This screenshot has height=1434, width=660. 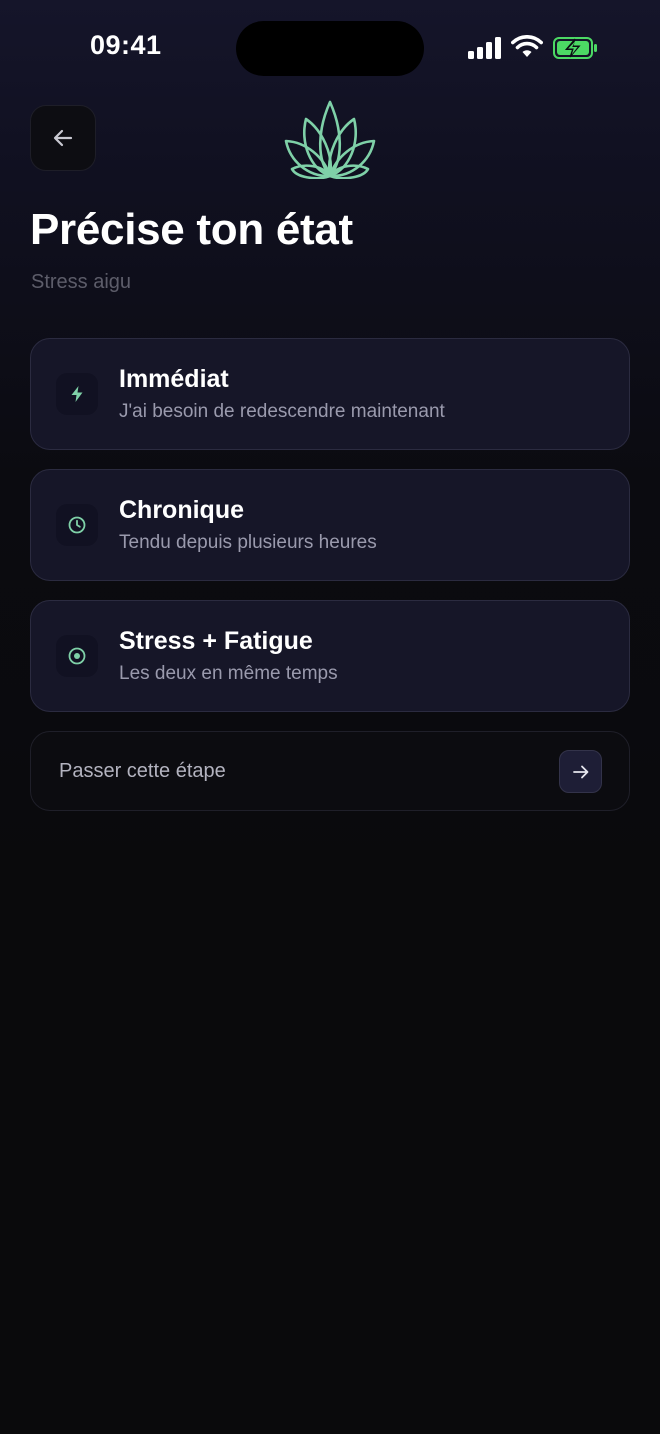 What do you see at coordinates (191, 229) in the screenshot?
I see `page-title: Précise ton état` at bounding box center [191, 229].